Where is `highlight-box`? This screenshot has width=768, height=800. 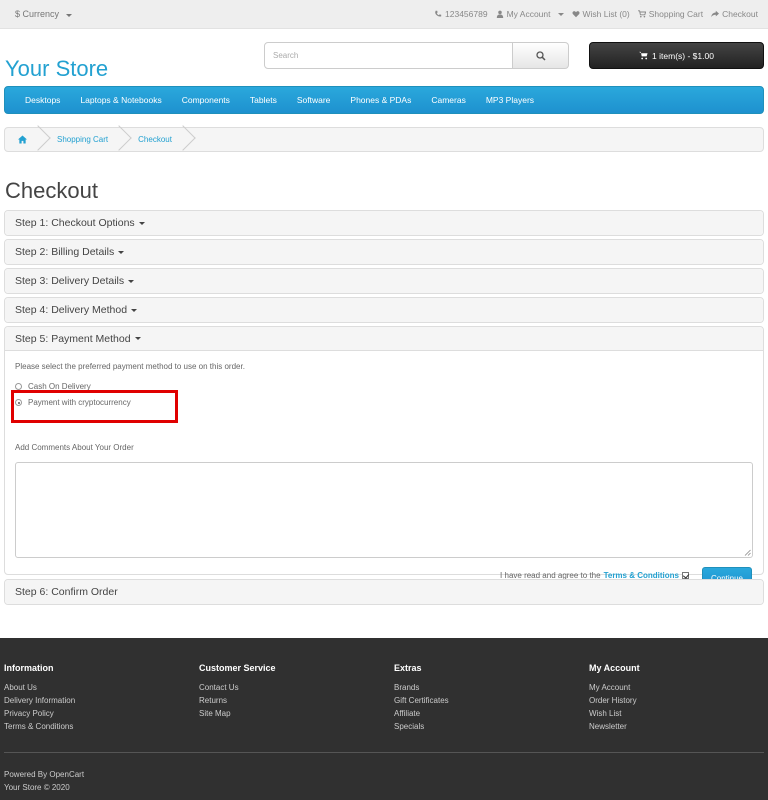 highlight-box is located at coordinates (94, 406).